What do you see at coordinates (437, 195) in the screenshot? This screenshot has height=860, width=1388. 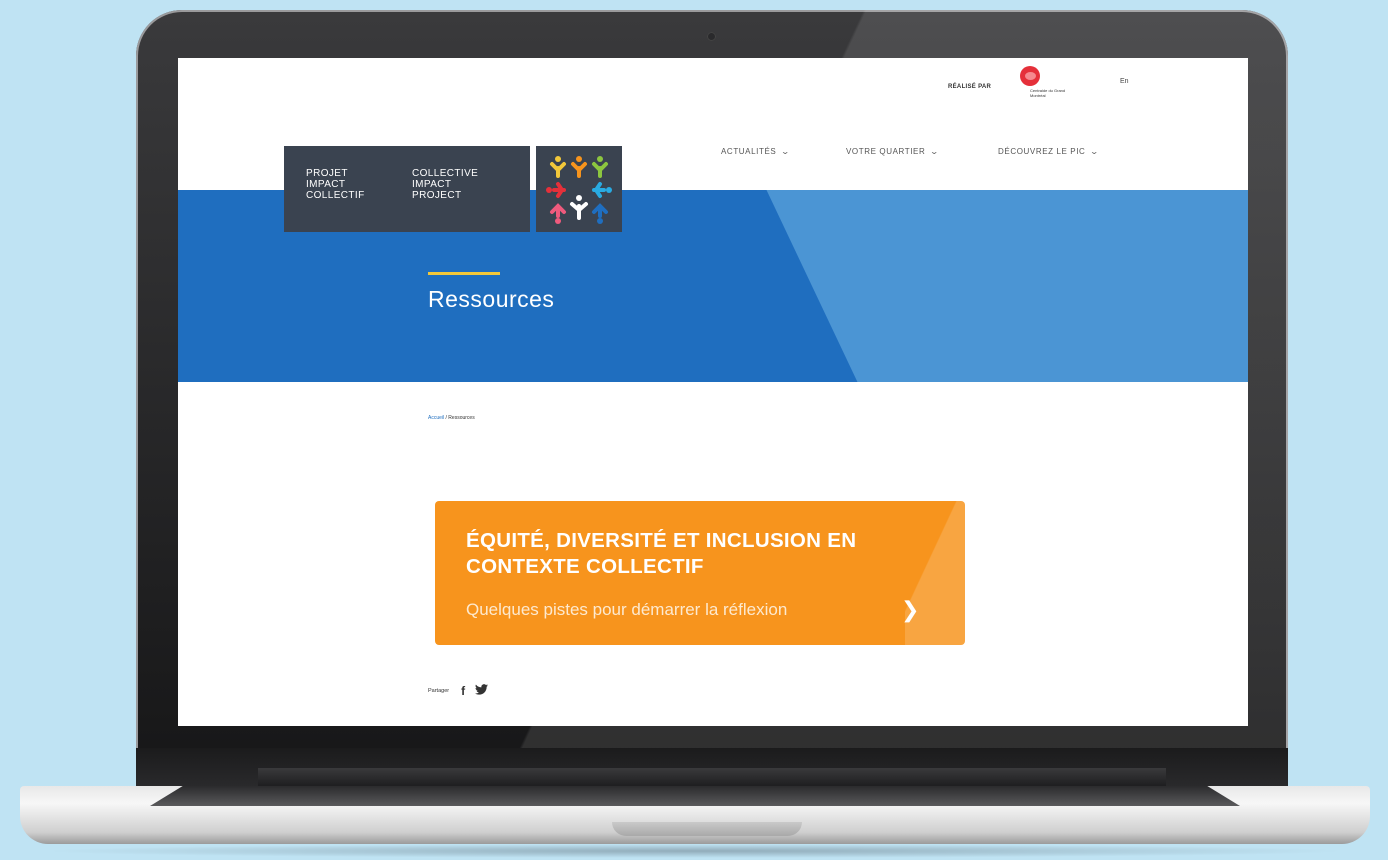 I see `logo-line: PROJECT` at bounding box center [437, 195].